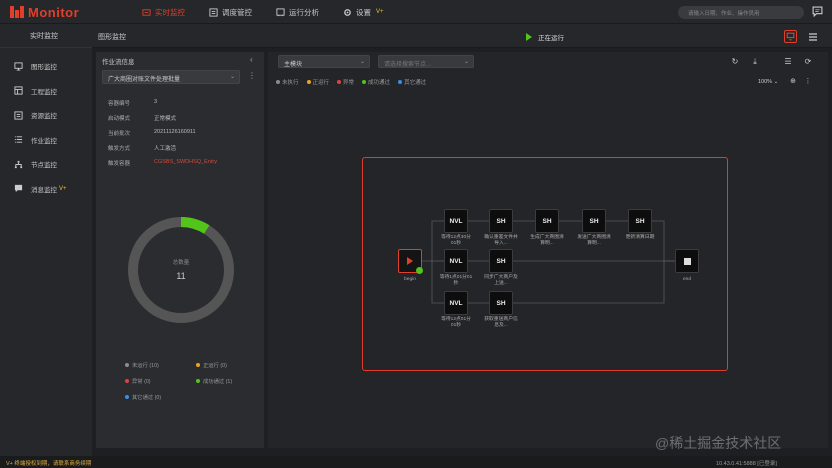  What do you see at coordinates (416, 462) in the screenshot?
I see `status-footer: V+ 终端授权到期，请联系商务续期 10.43.0.41:5888 [已登录]` at bounding box center [416, 462].